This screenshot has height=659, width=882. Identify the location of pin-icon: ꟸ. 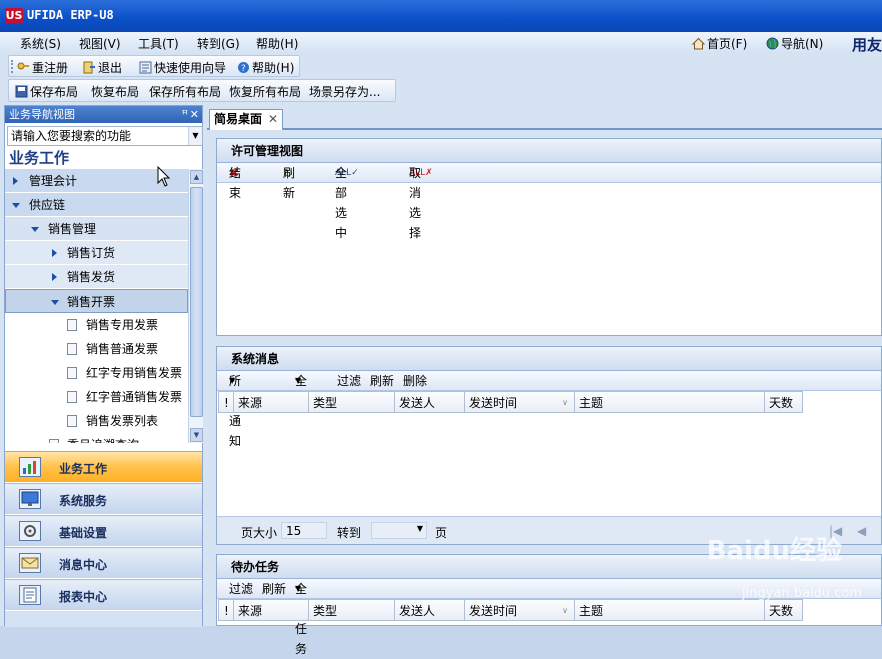
(185, 114).